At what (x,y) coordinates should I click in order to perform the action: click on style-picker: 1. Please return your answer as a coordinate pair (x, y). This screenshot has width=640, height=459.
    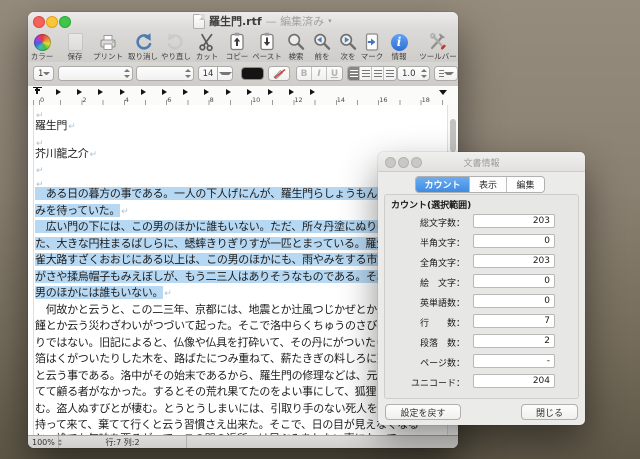
    Looking at the image, I should click on (43, 73).